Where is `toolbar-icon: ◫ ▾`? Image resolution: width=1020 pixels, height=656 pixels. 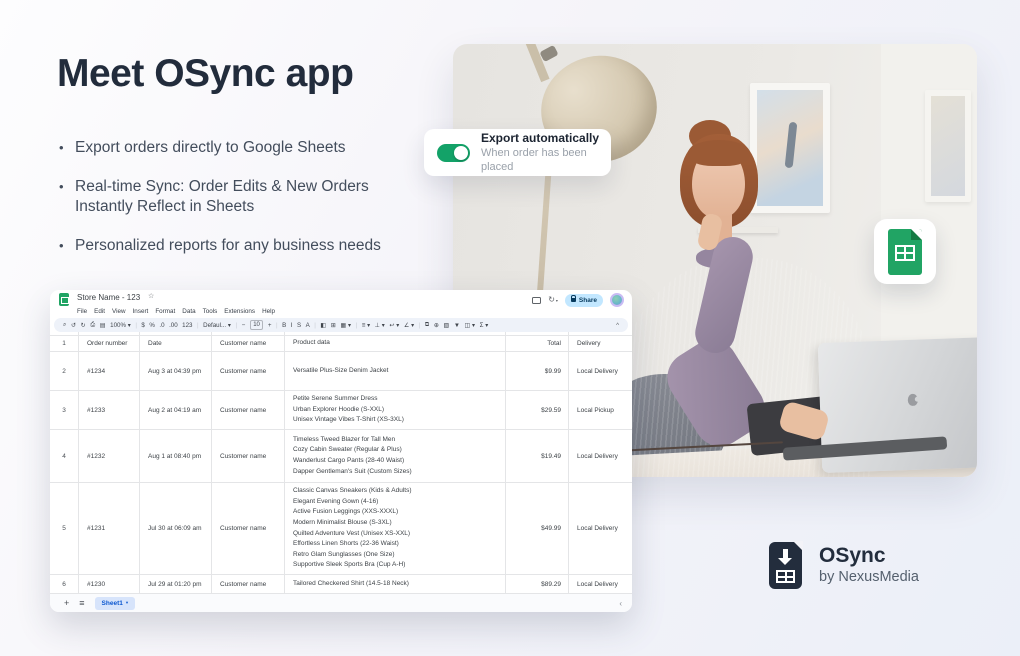
toolbar-icon: ◫ ▾ is located at coordinates (469, 325).